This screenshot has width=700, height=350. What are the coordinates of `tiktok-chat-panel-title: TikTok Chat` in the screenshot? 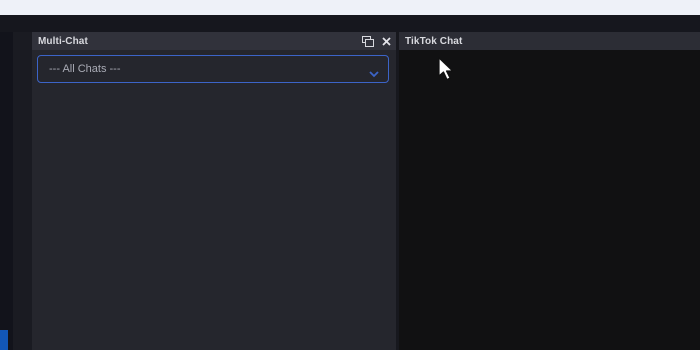 It's located at (434, 41).